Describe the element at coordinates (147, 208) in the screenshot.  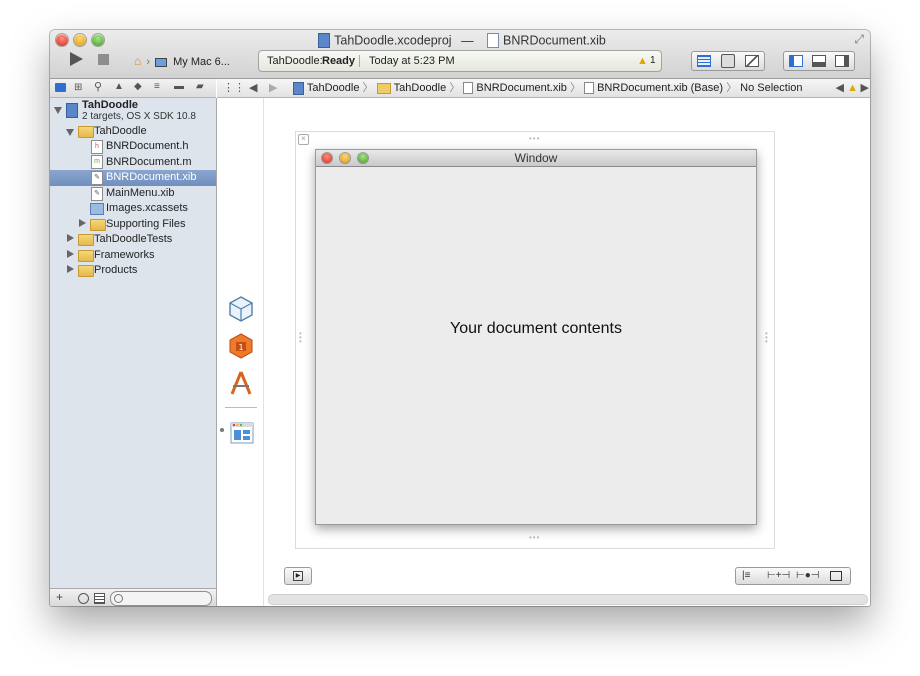
I see `nav-item-file: Images.xcassets` at that location.